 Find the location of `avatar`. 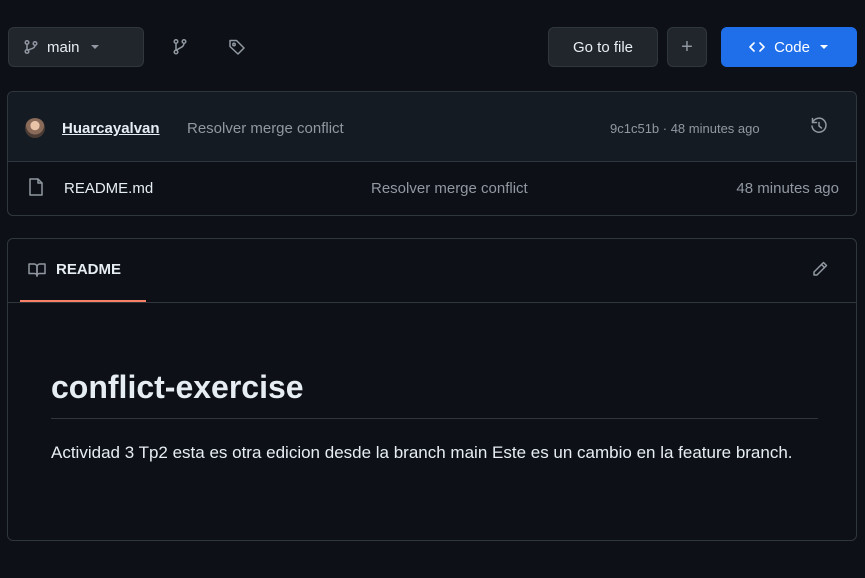

avatar is located at coordinates (35, 128).